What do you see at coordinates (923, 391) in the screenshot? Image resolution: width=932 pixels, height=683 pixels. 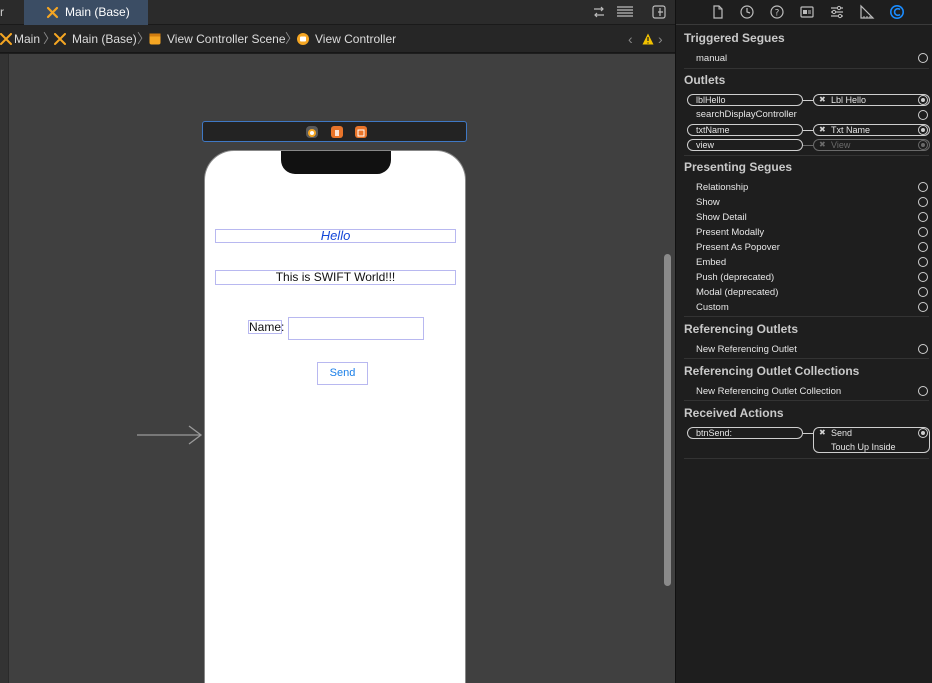 I see `new-referencing-outlet-collection-connector-icon` at bounding box center [923, 391].